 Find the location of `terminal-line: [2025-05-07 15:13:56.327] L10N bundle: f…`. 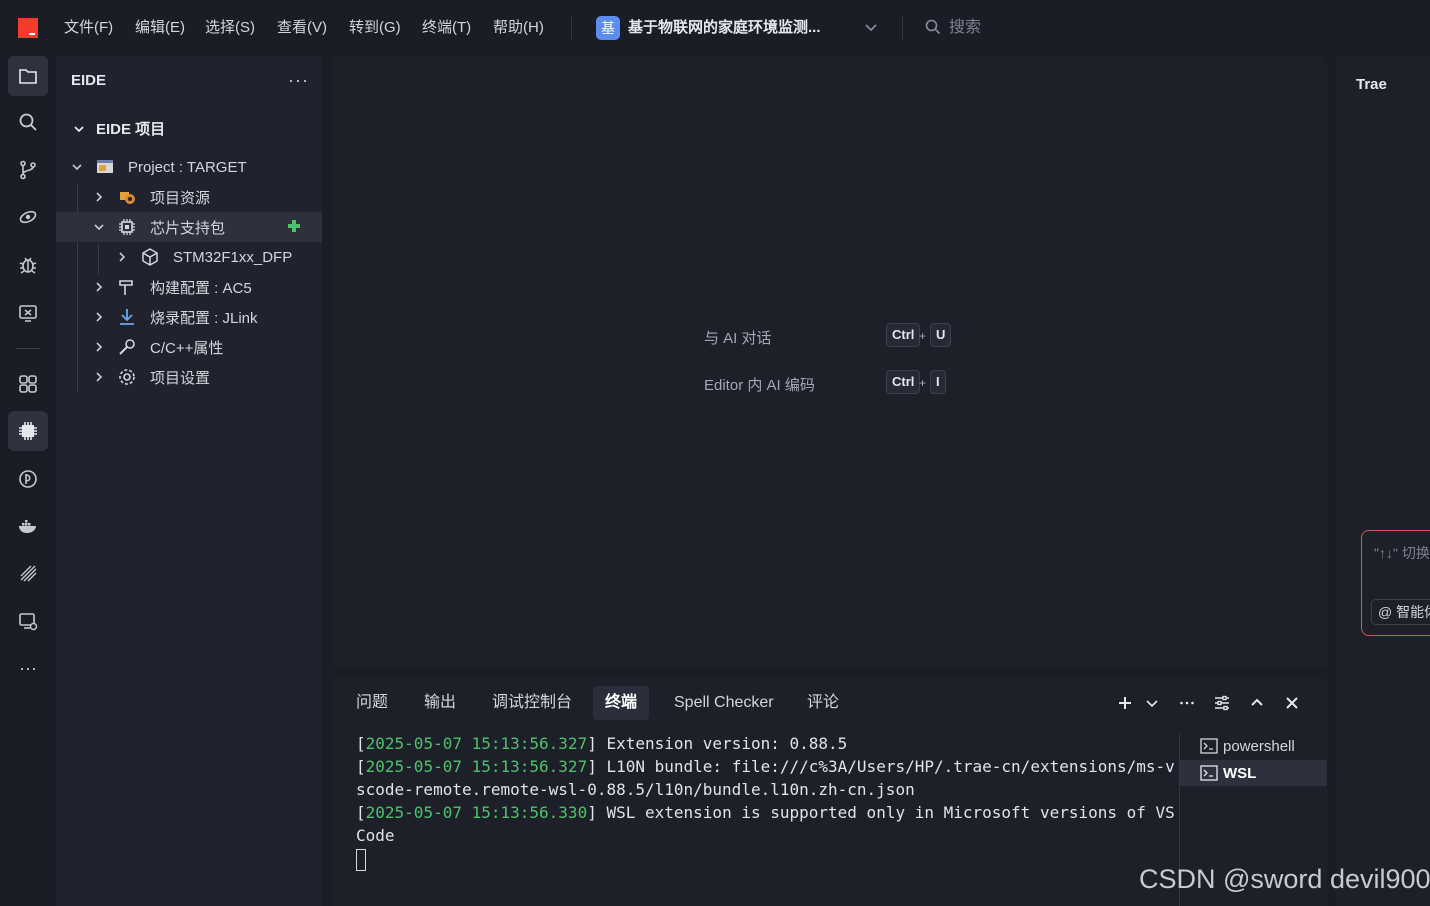

terminal-line: [2025-05-07 15:13:56.327] L10N bundle: f… is located at coordinates (765, 778).